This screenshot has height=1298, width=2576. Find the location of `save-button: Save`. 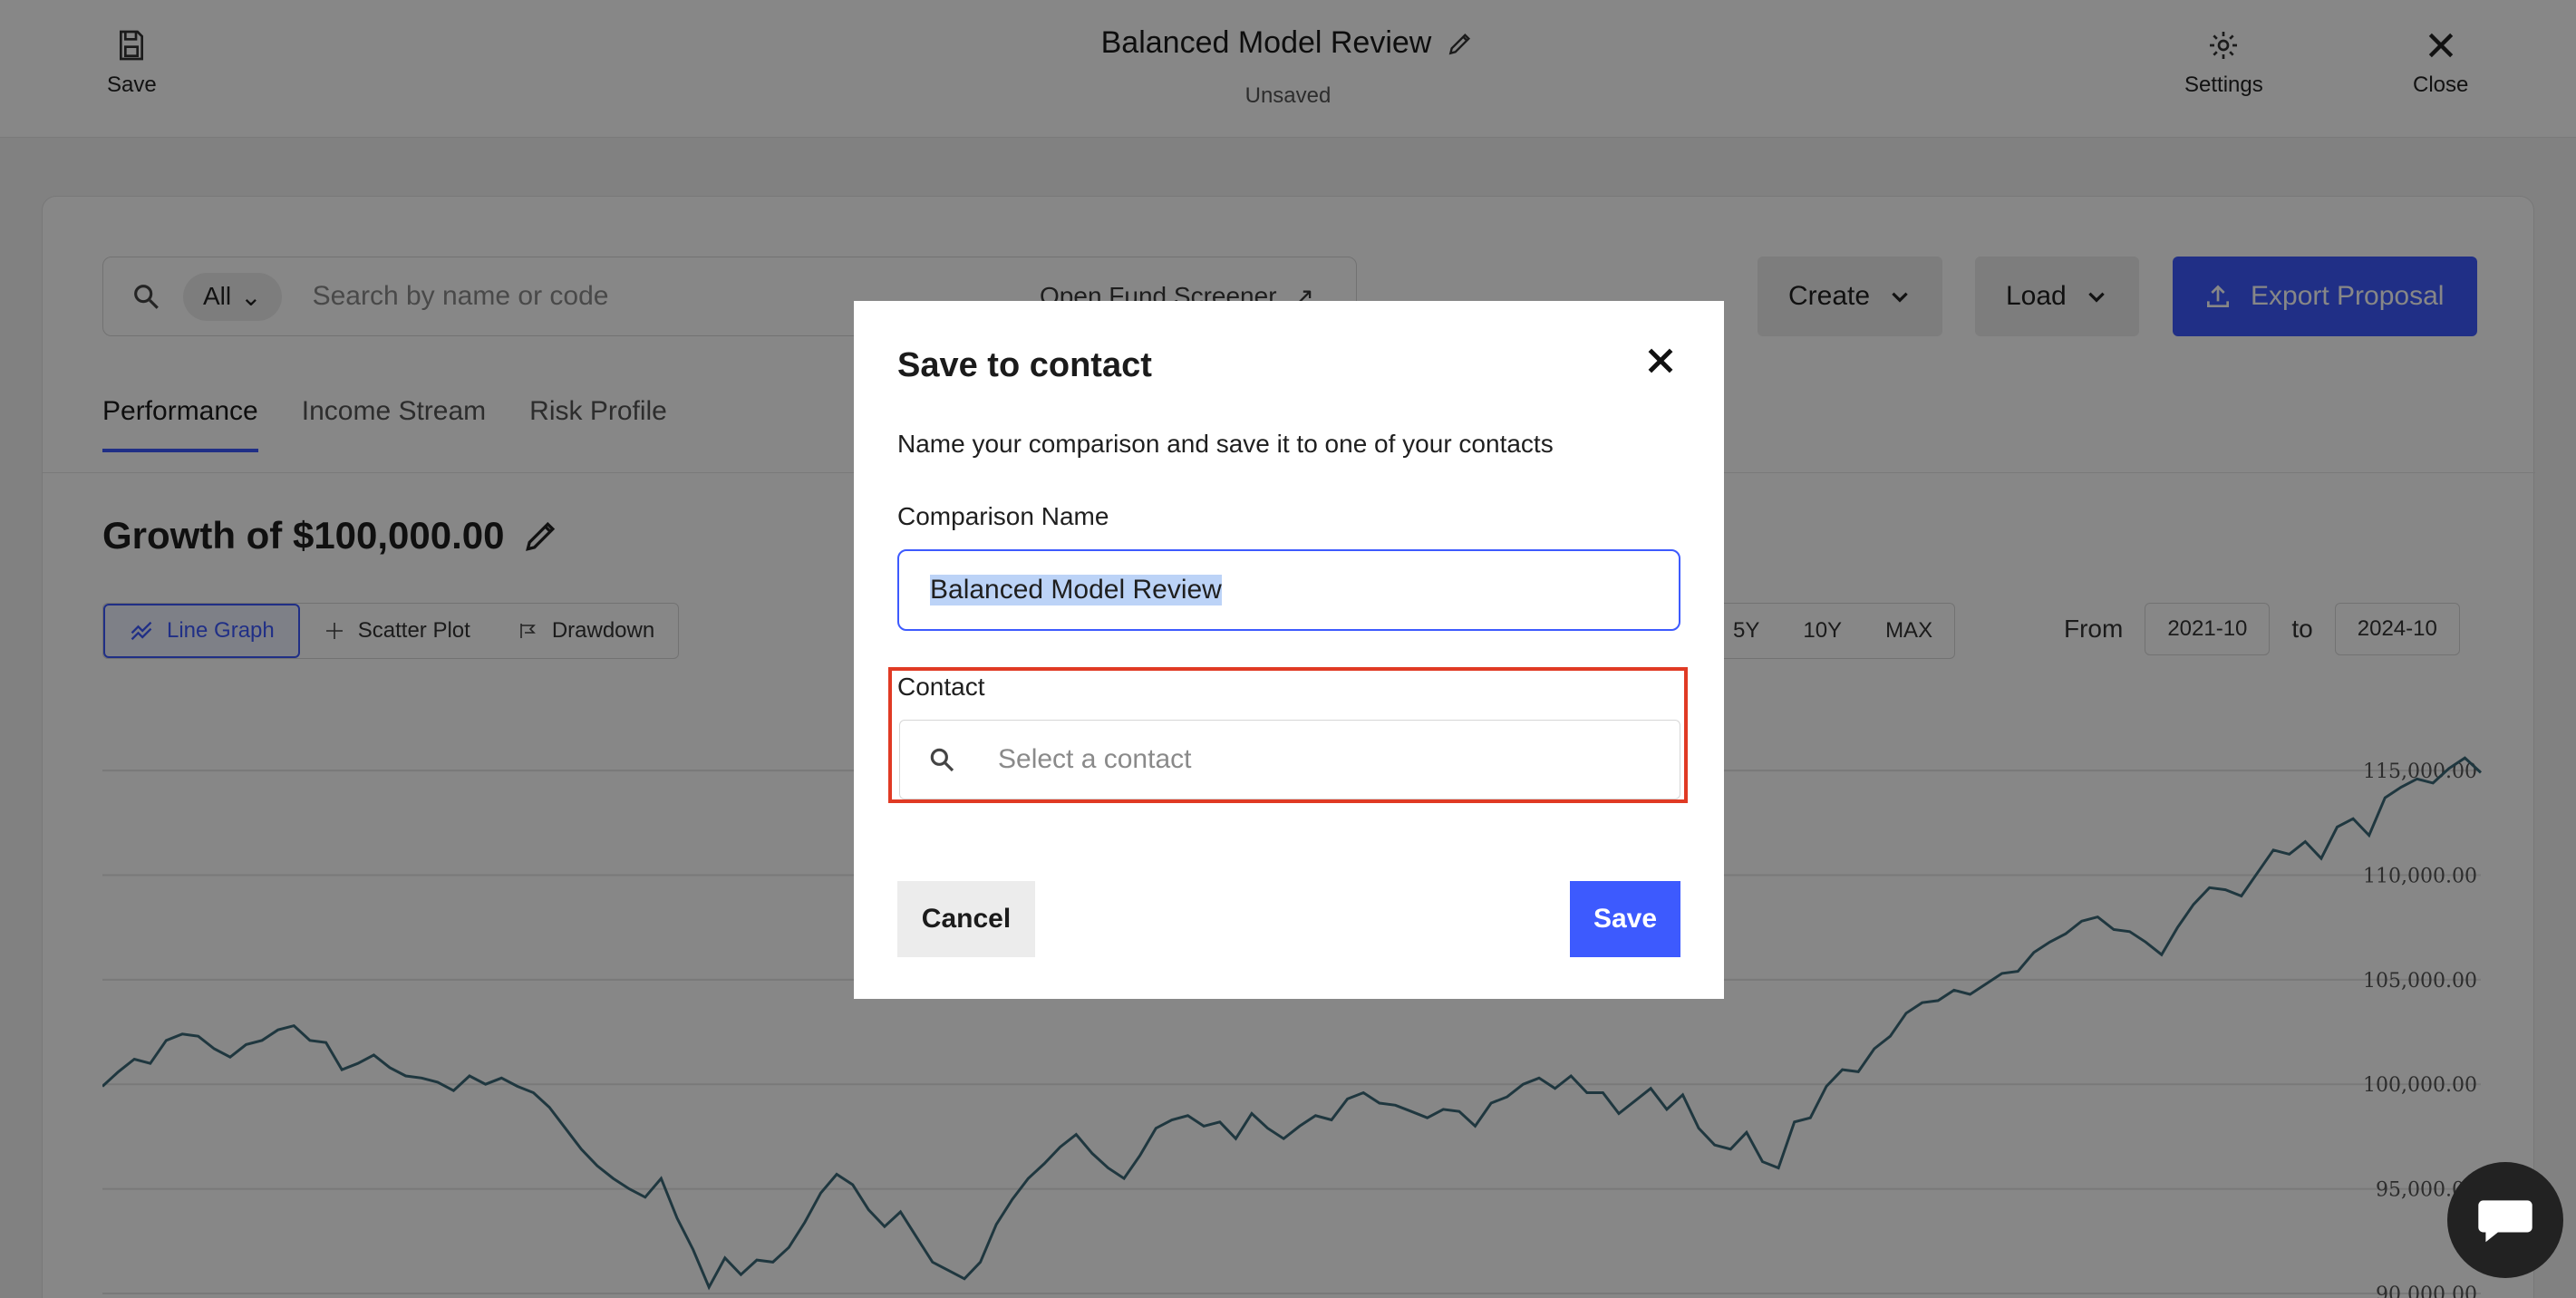

save-button: Save is located at coordinates (1625, 919).